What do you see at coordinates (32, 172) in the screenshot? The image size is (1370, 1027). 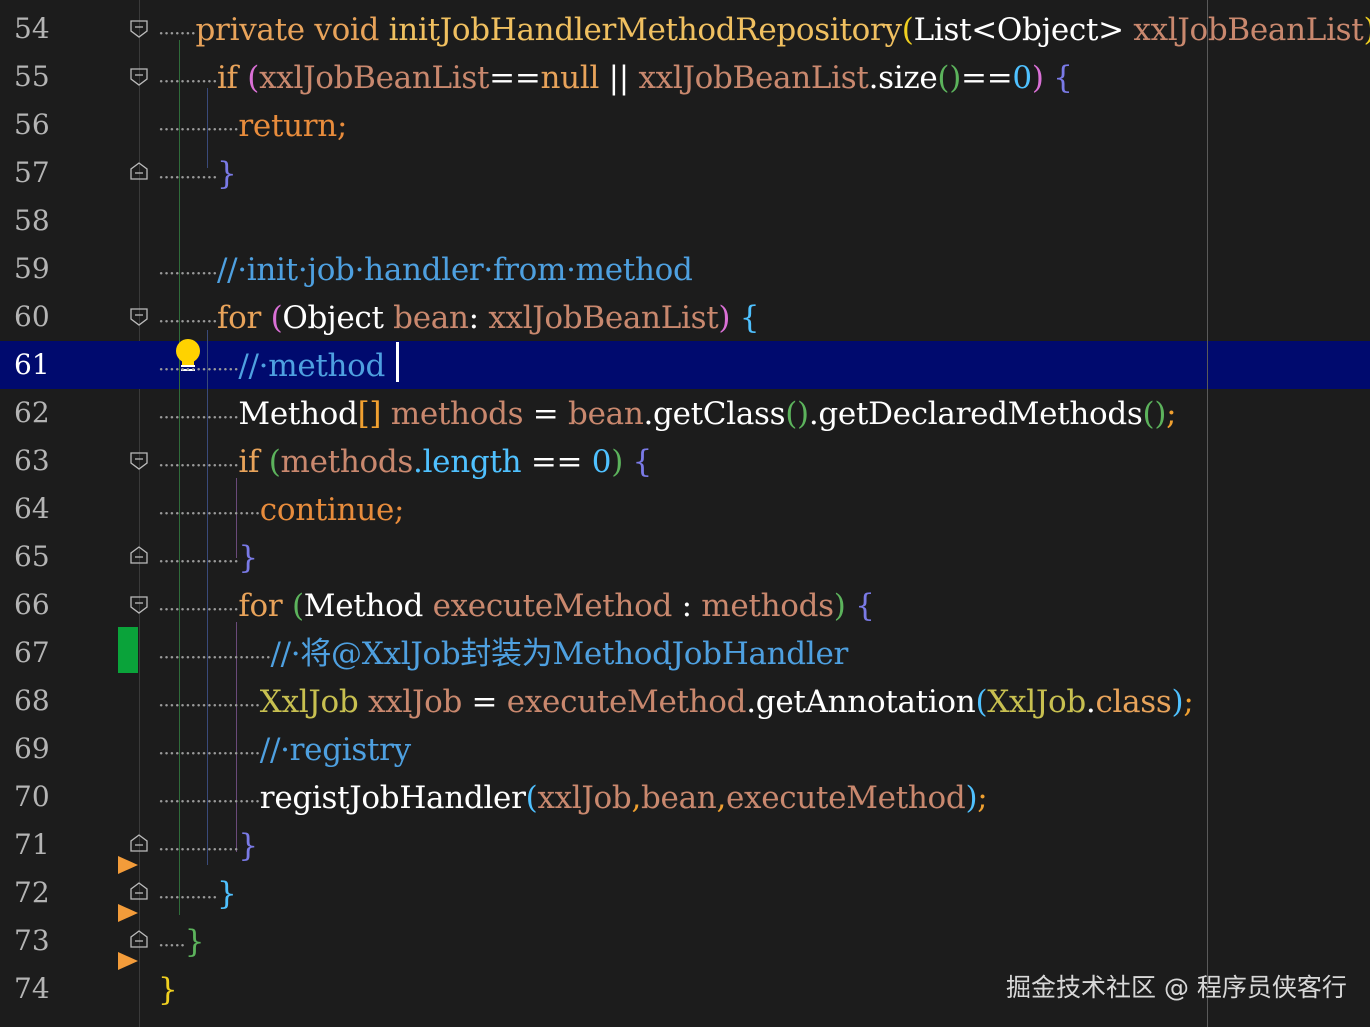 I see `line-number: 57` at bounding box center [32, 172].